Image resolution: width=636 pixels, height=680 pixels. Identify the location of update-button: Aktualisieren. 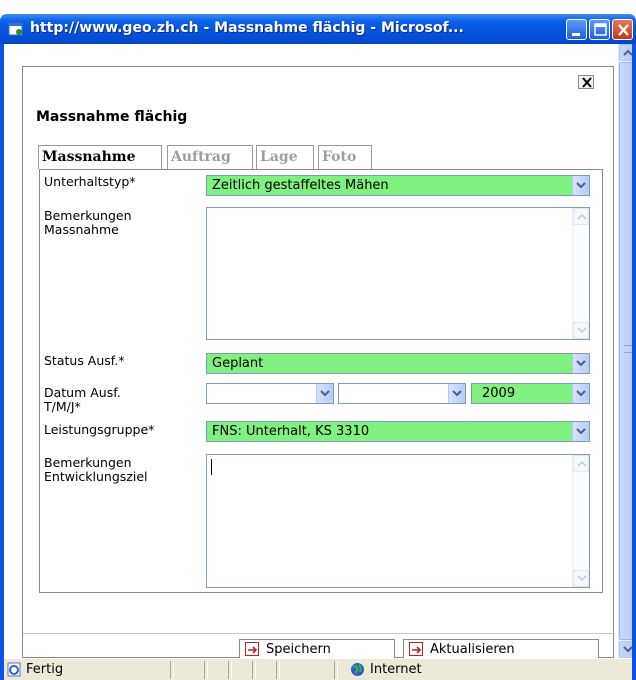
(501, 648).